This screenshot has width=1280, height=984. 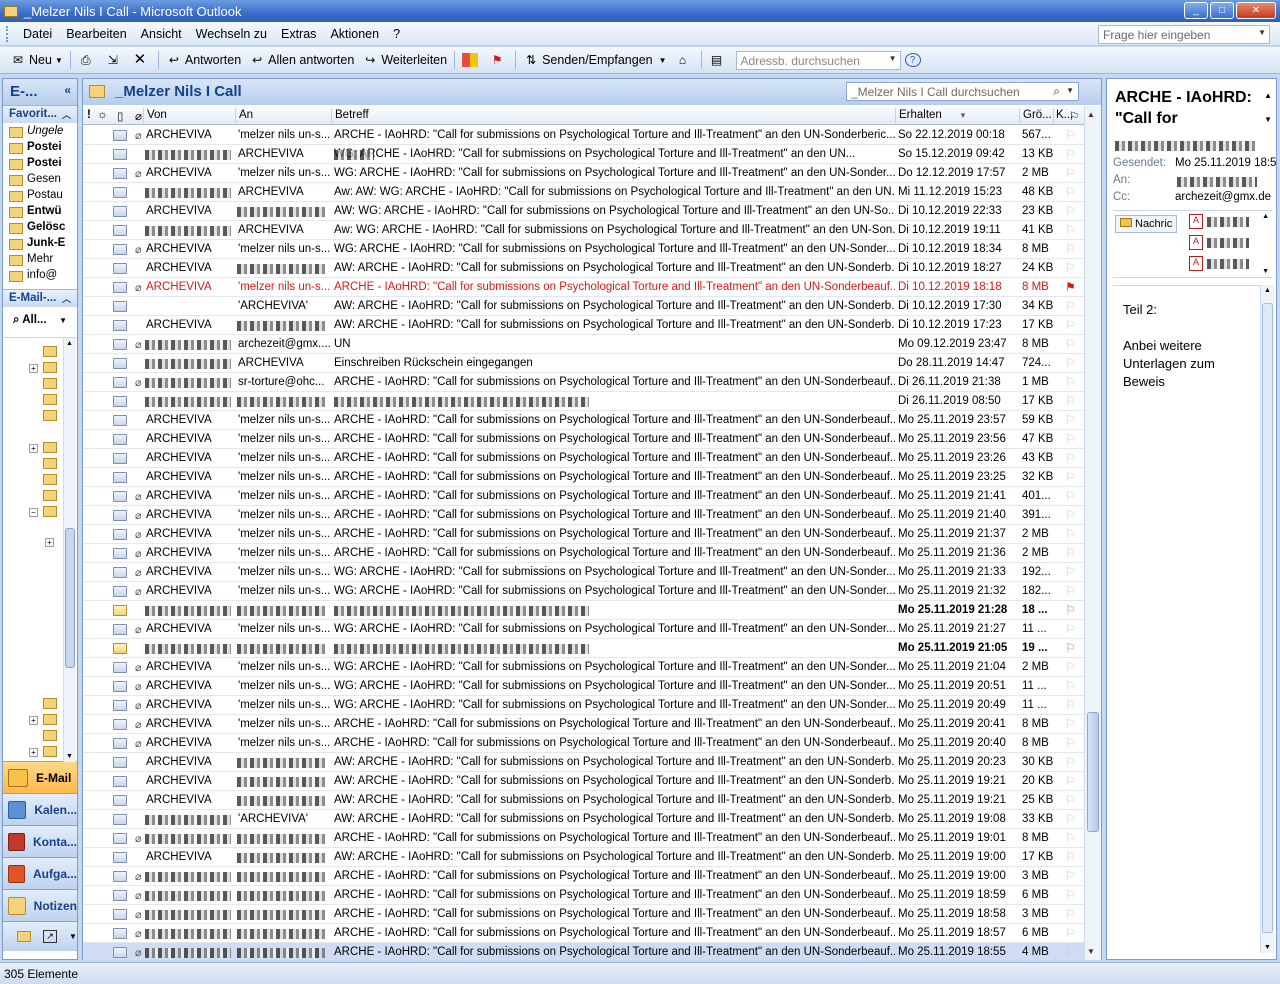 What do you see at coordinates (40, 213) in the screenshot?
I see `favorite-folder: Entwü` at bounding box center [40, 213].